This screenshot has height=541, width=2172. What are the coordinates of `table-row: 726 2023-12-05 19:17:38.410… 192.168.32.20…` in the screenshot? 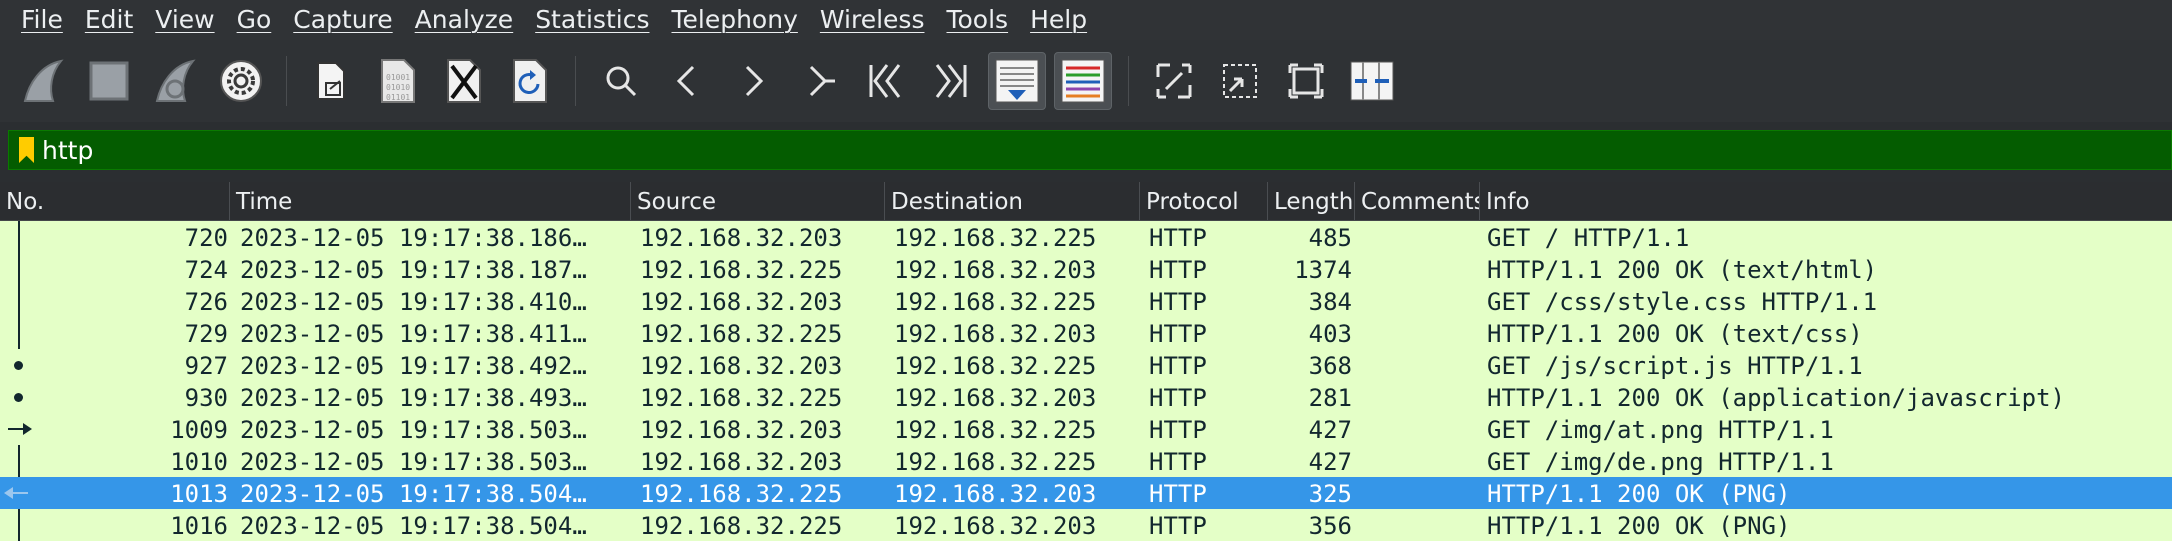 It's located at (1086, 301).